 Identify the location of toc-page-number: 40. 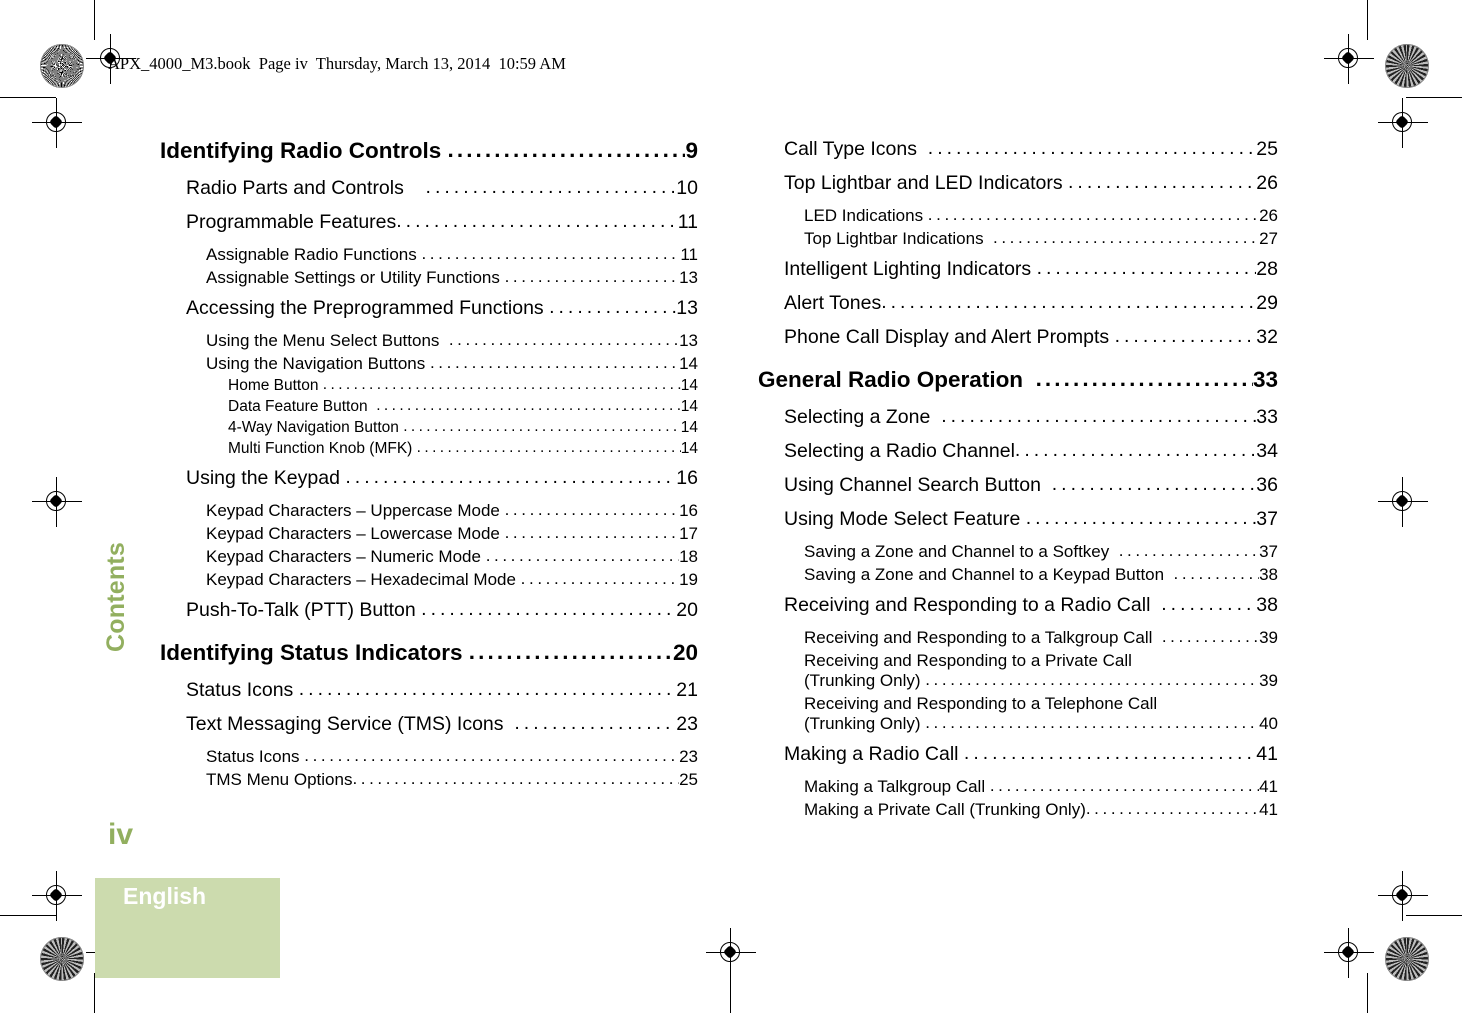
(1268, 723).